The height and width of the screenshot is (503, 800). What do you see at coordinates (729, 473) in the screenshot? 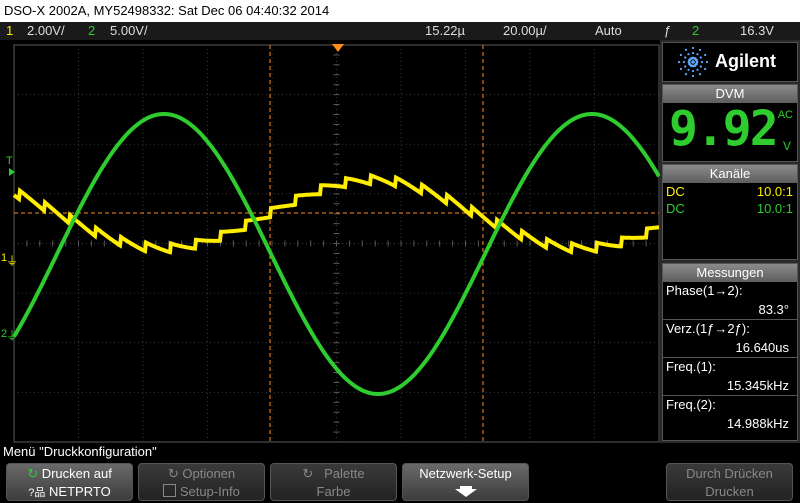
I see `softkey-label: Durch Drücken` at bounding box center [729, 473].